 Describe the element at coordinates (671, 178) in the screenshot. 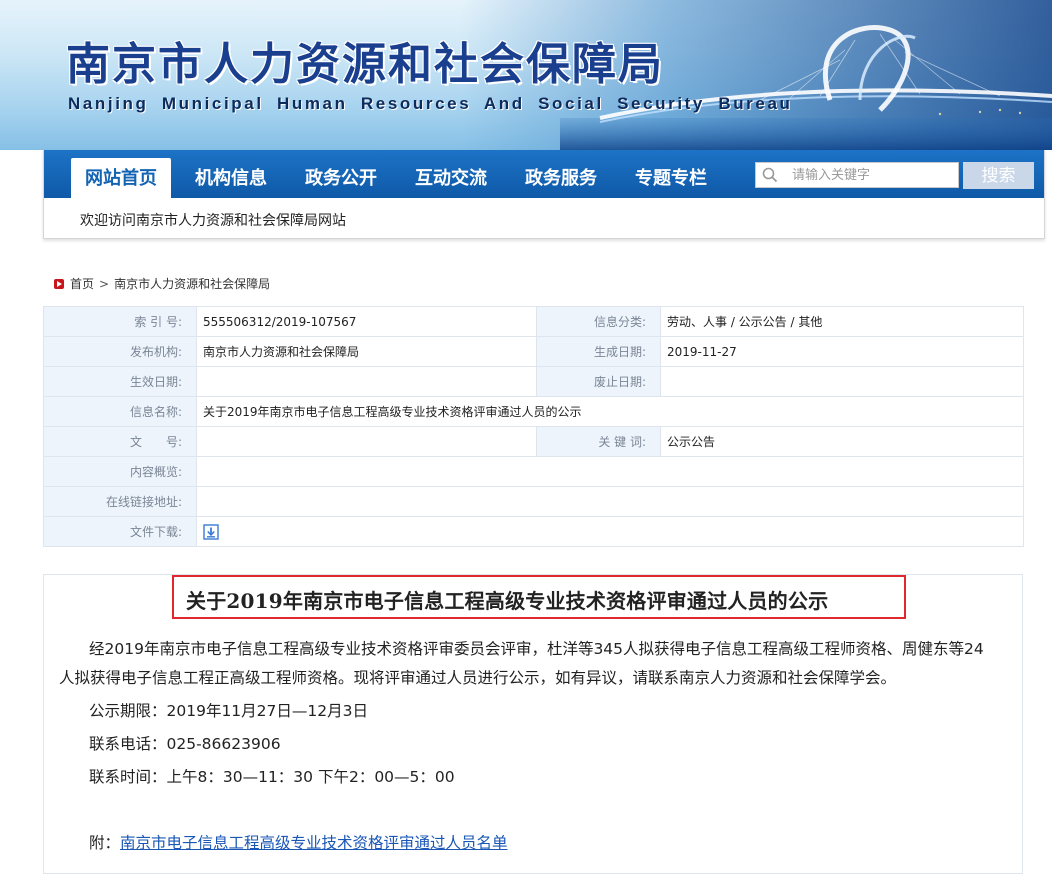

I see `nav-item-special-topics: 专题专栏` at that location.